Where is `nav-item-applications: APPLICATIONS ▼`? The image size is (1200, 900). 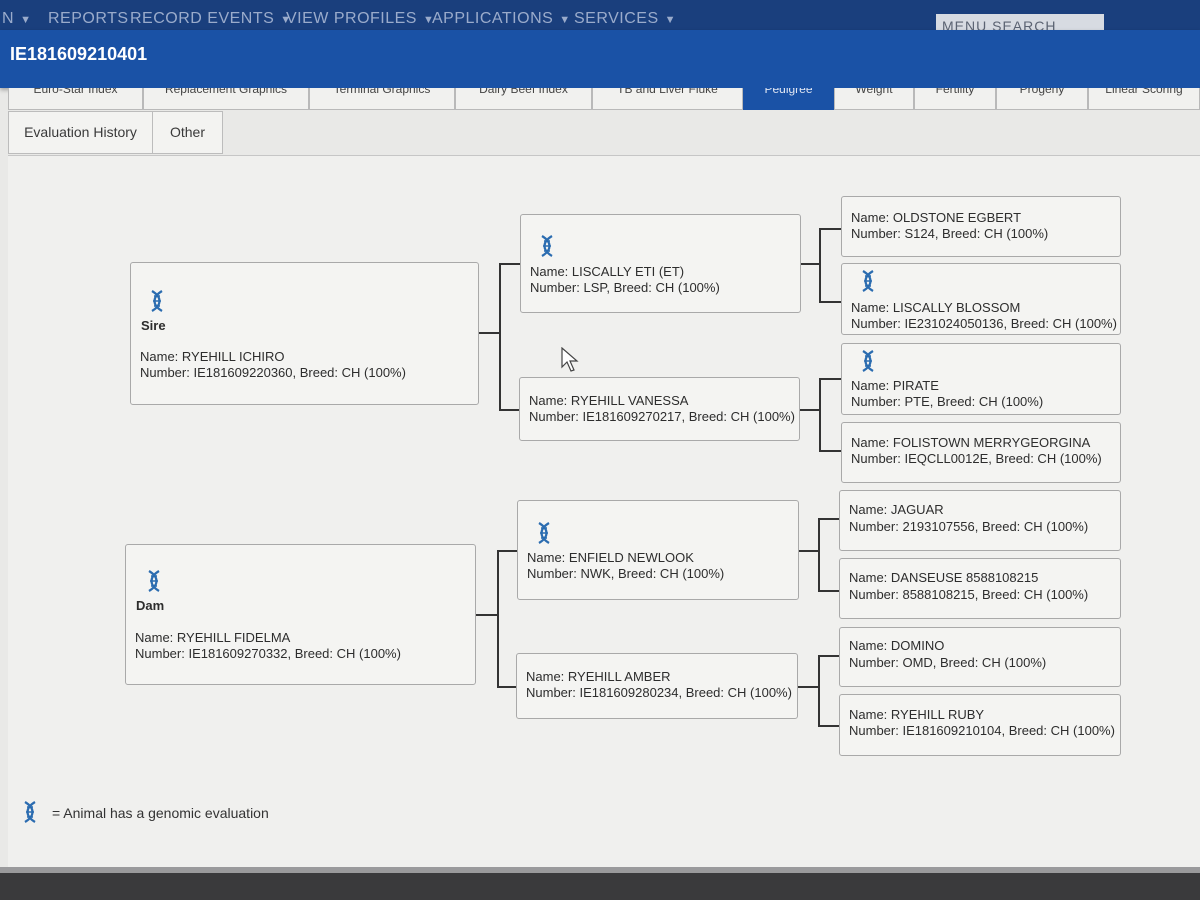 nav-item-applications: APPLICATIONS ▼ is located at coordinates (501, 19).